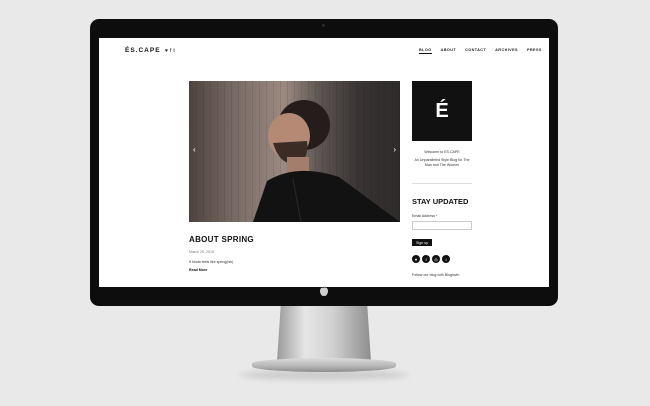 This screenshot has width=650, height=406. What do you see at coordinates (422, 242) in the screenshot?
I see `signup-button: Sign up` at bounding box center [422, 242].